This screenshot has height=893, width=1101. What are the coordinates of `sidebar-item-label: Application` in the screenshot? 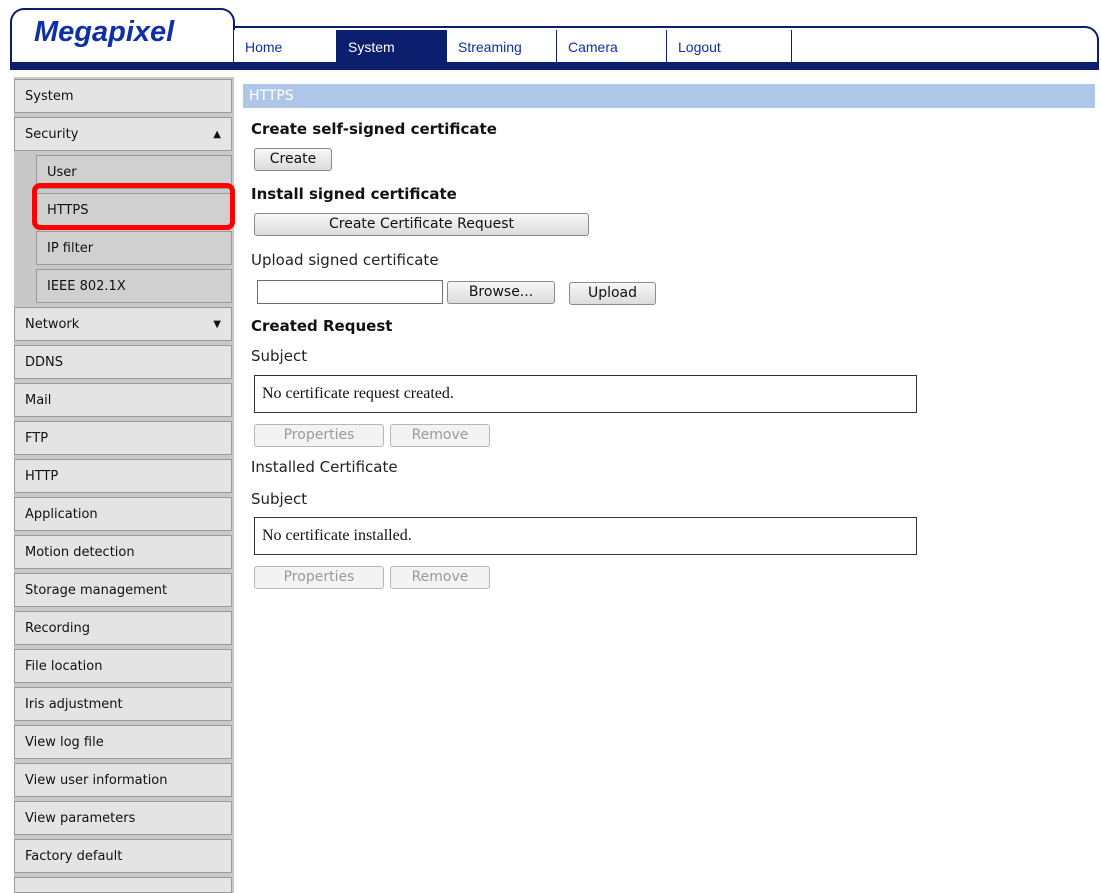 It's located at (61, 514).